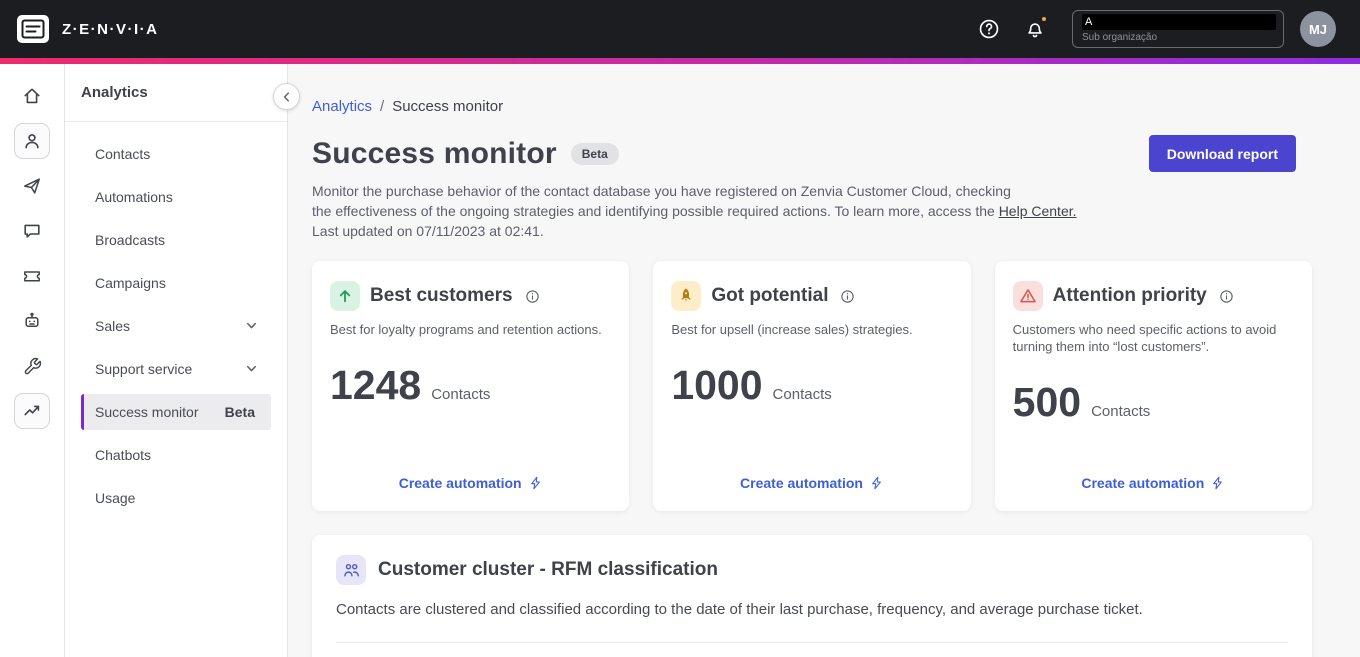 The height and width of the screenshot is (657, 1360). Describe the element at coordinates (342, 106) in the screenshot. I see `breadcrumb-analytics-link: Analytics` at that location.